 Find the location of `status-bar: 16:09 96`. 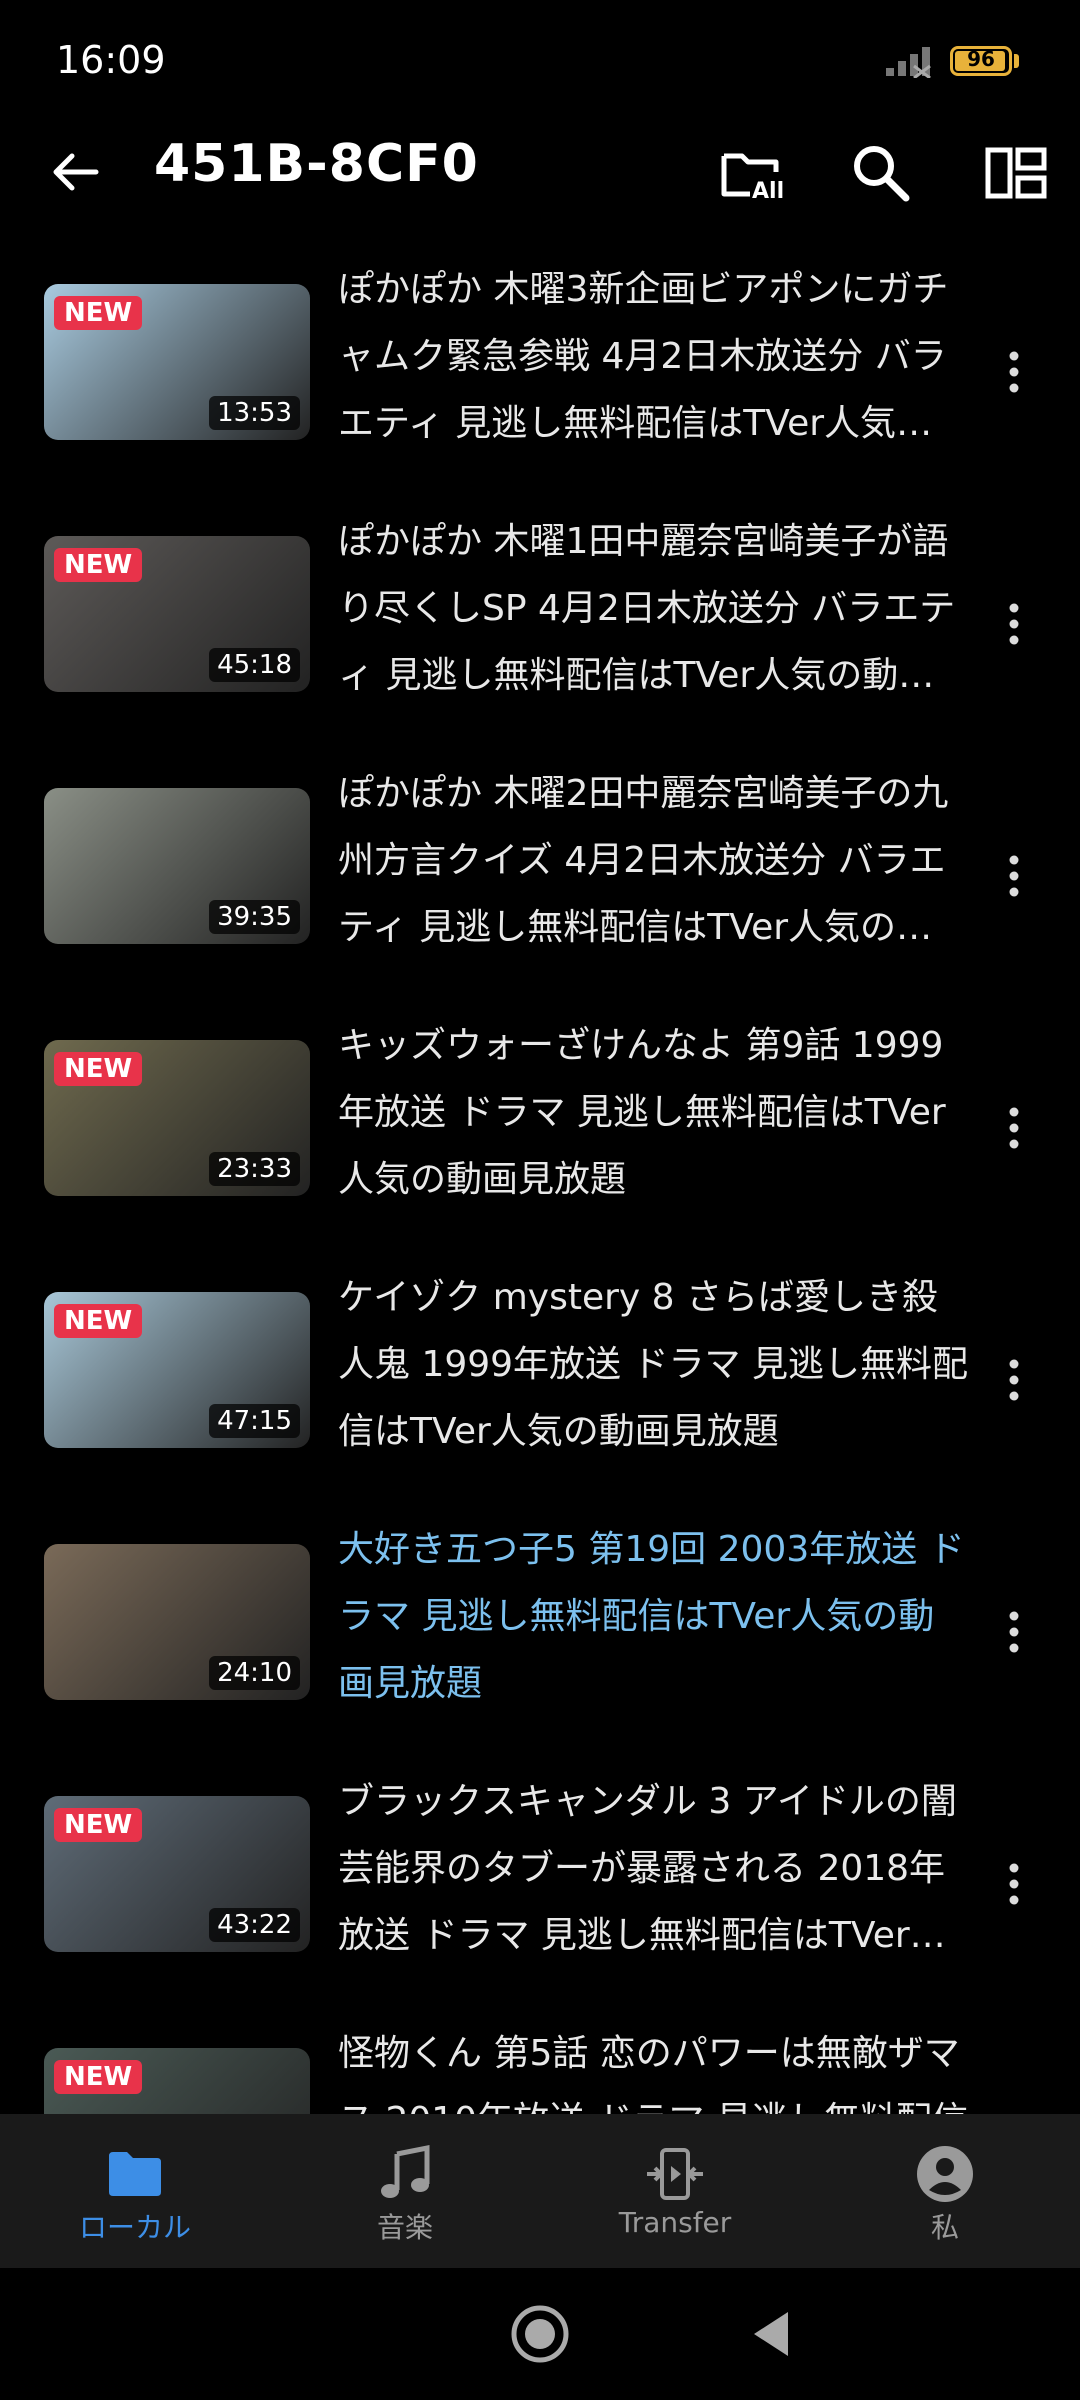

status-bar: 16:09 96 is located at coordinates (540, 60).